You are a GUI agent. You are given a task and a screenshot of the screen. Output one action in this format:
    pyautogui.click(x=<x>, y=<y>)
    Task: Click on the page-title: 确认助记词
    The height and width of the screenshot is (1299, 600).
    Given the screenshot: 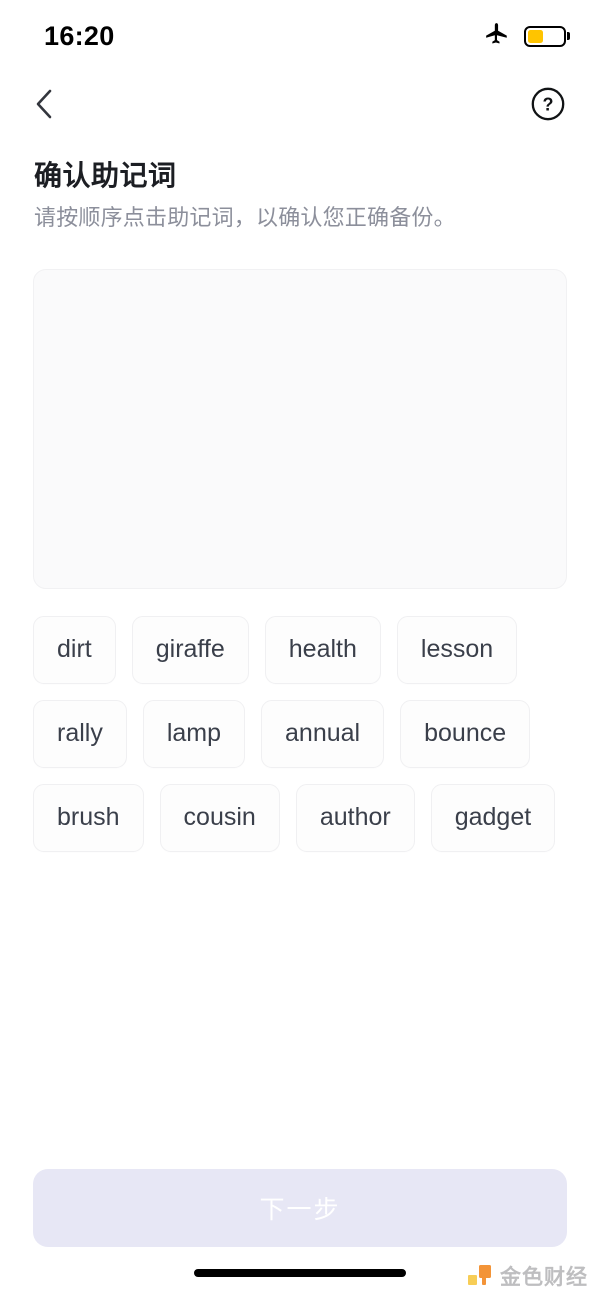 What is the action you would take?
    pyautogui.click(x=105, y=175)
    